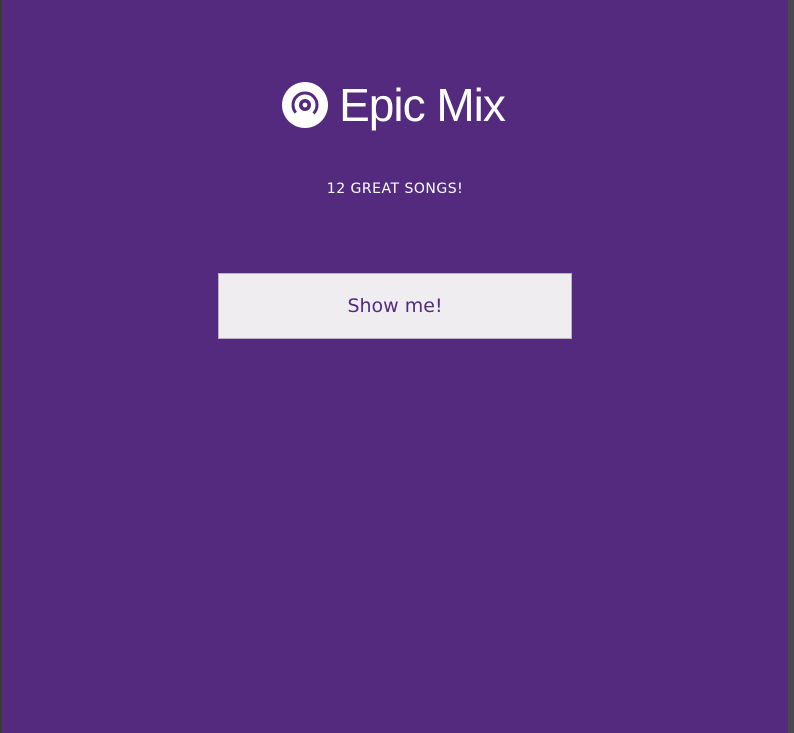  I want to click on vinyl-record-icon, so click(305, 105).